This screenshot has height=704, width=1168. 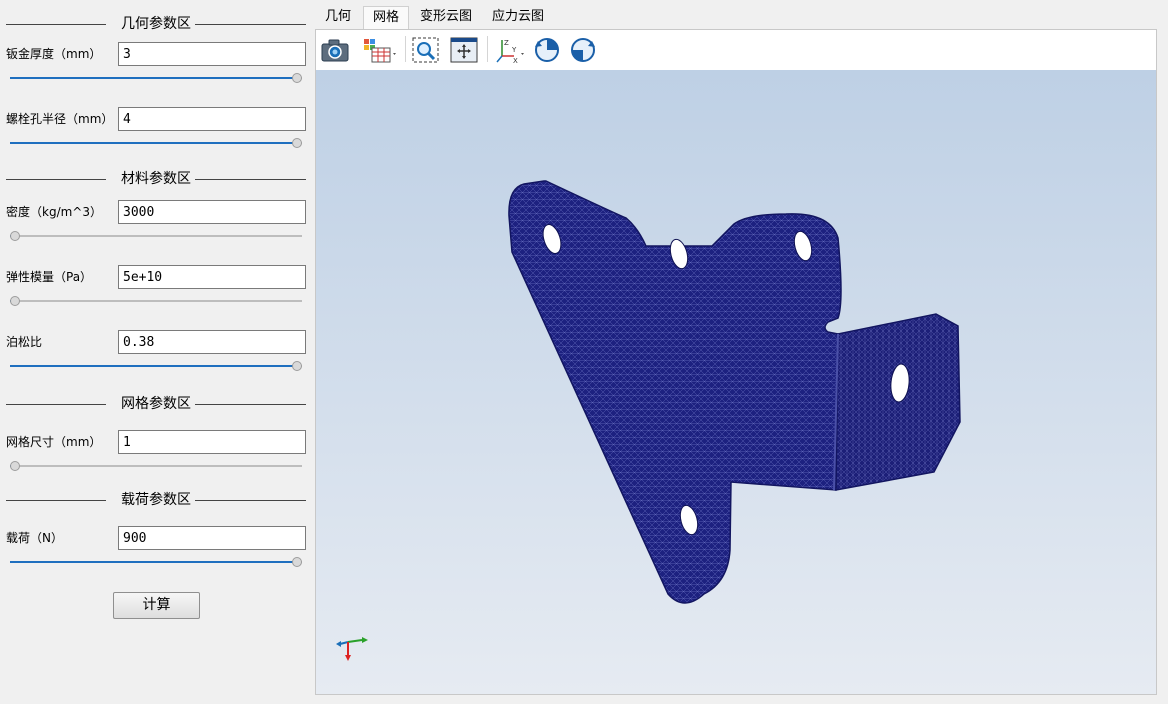 I want to click on section-geometry-title: 几何参数区, so click(x=156, y=24).